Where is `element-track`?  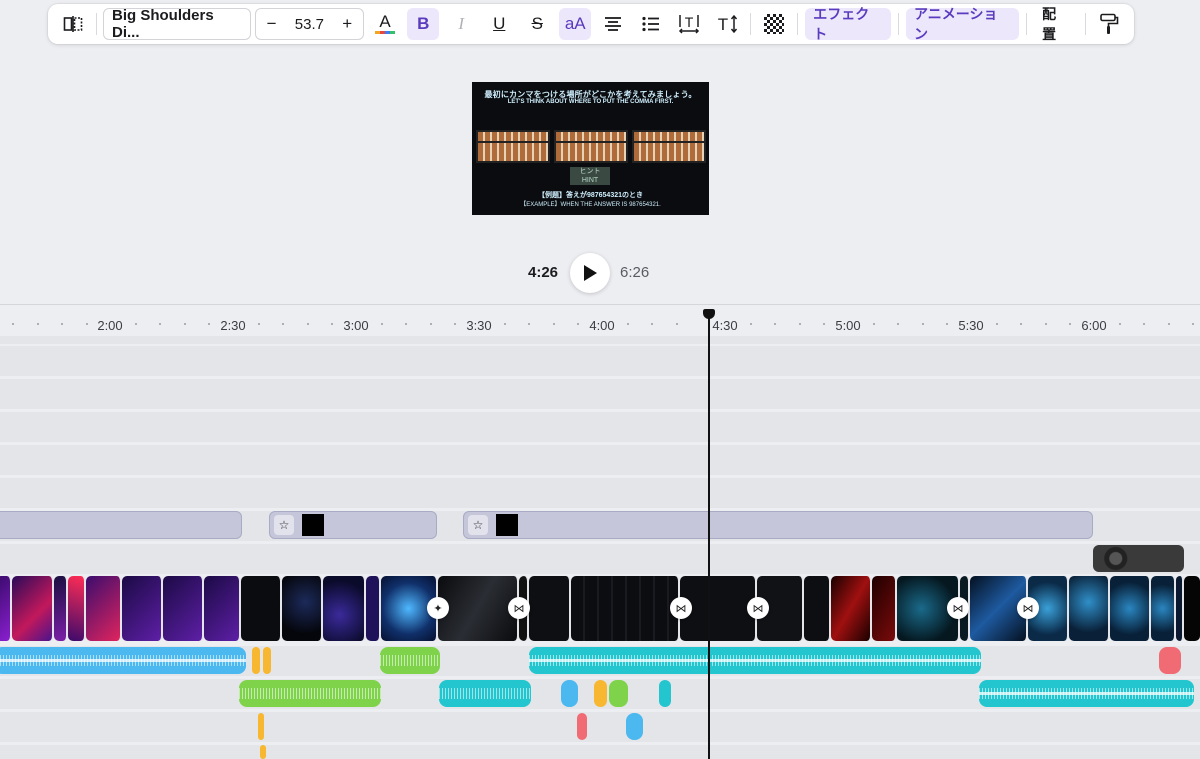 element-track is located at coordinates (600, 559).